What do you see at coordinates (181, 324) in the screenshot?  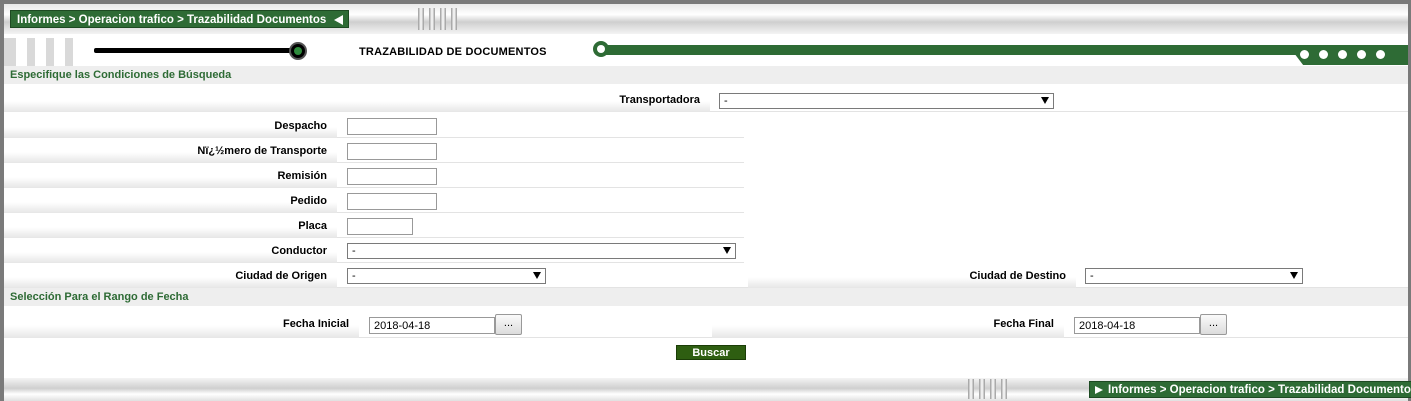 I see `fecha-inicial-label: Fecha Inicial` at bounding box center [181, 324].